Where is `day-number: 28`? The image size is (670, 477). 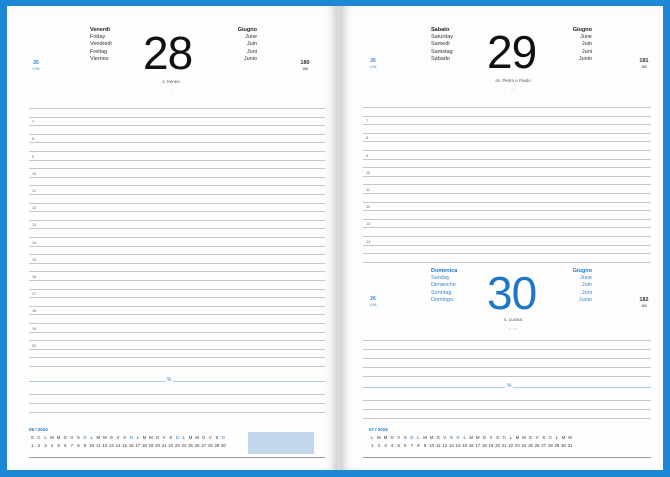
day-number: 28 is located at coordinates (168, 53).